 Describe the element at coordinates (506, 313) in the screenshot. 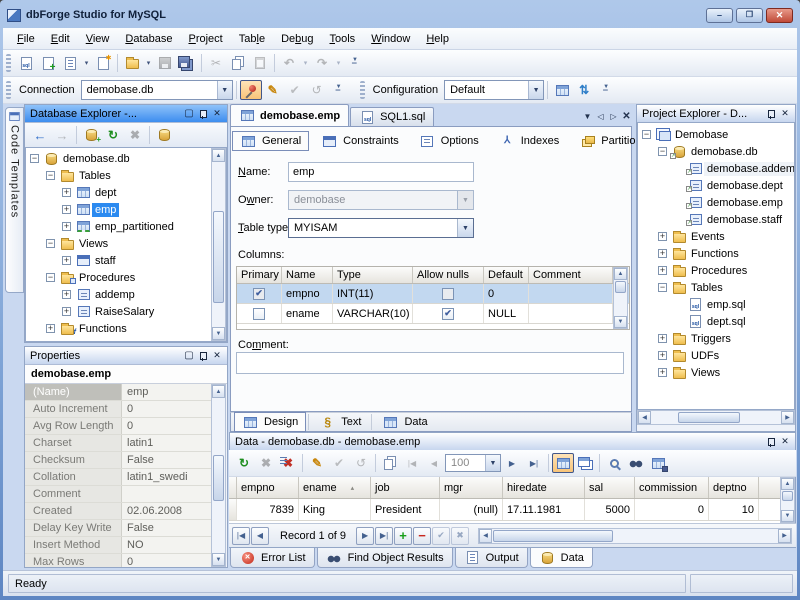

I see `column-default-cell: NULL` at that location.